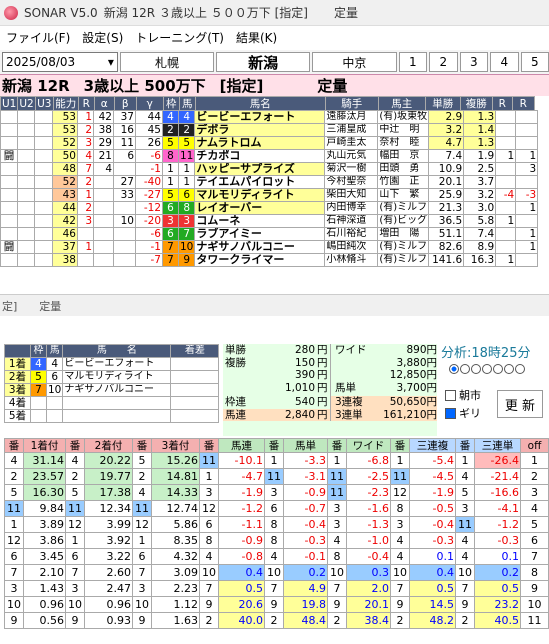 The height and width of the screenshot is (644, 549). What do you see at coordinates (263, 62) in the screenshot?
I see `venue-niigata-button: 新潟` at bounding box center [263, 62].